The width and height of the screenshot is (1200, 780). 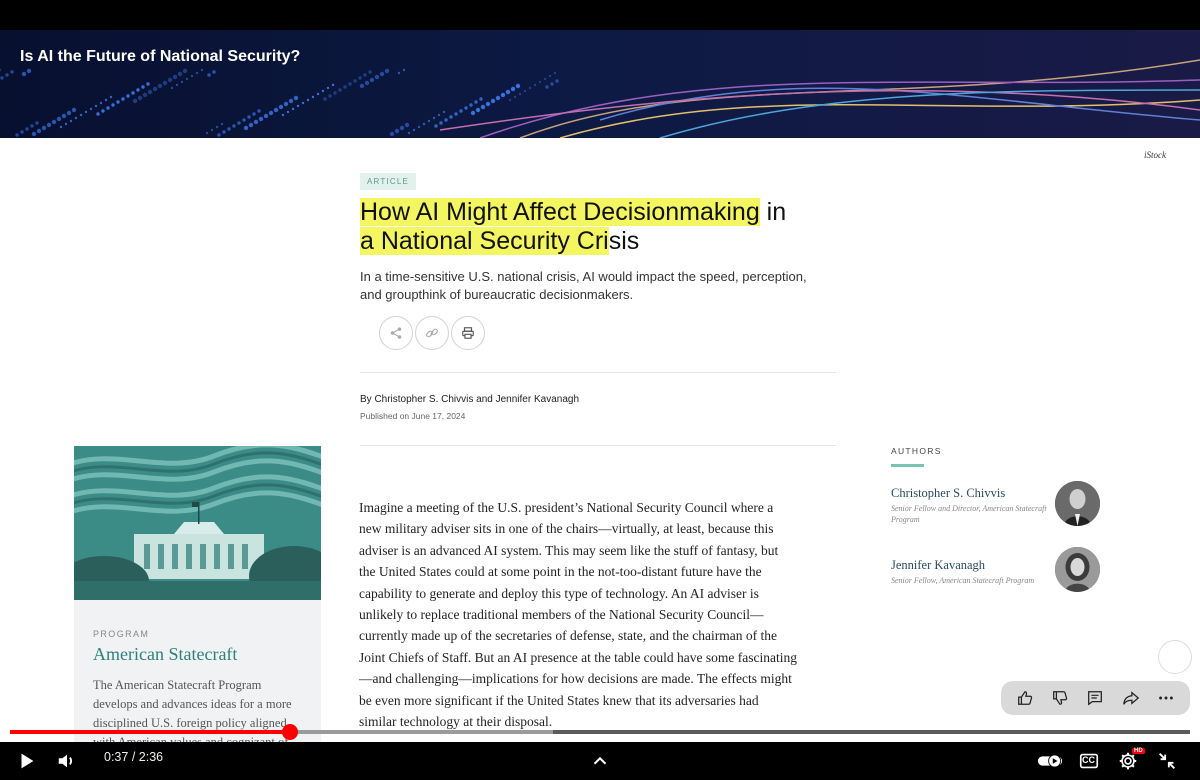 I want to click on volume-button, so click(x=67, y=761).